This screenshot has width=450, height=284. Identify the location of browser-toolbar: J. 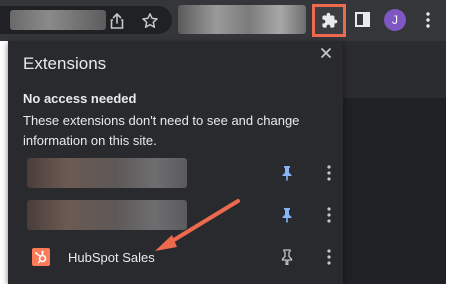
(223, 20).